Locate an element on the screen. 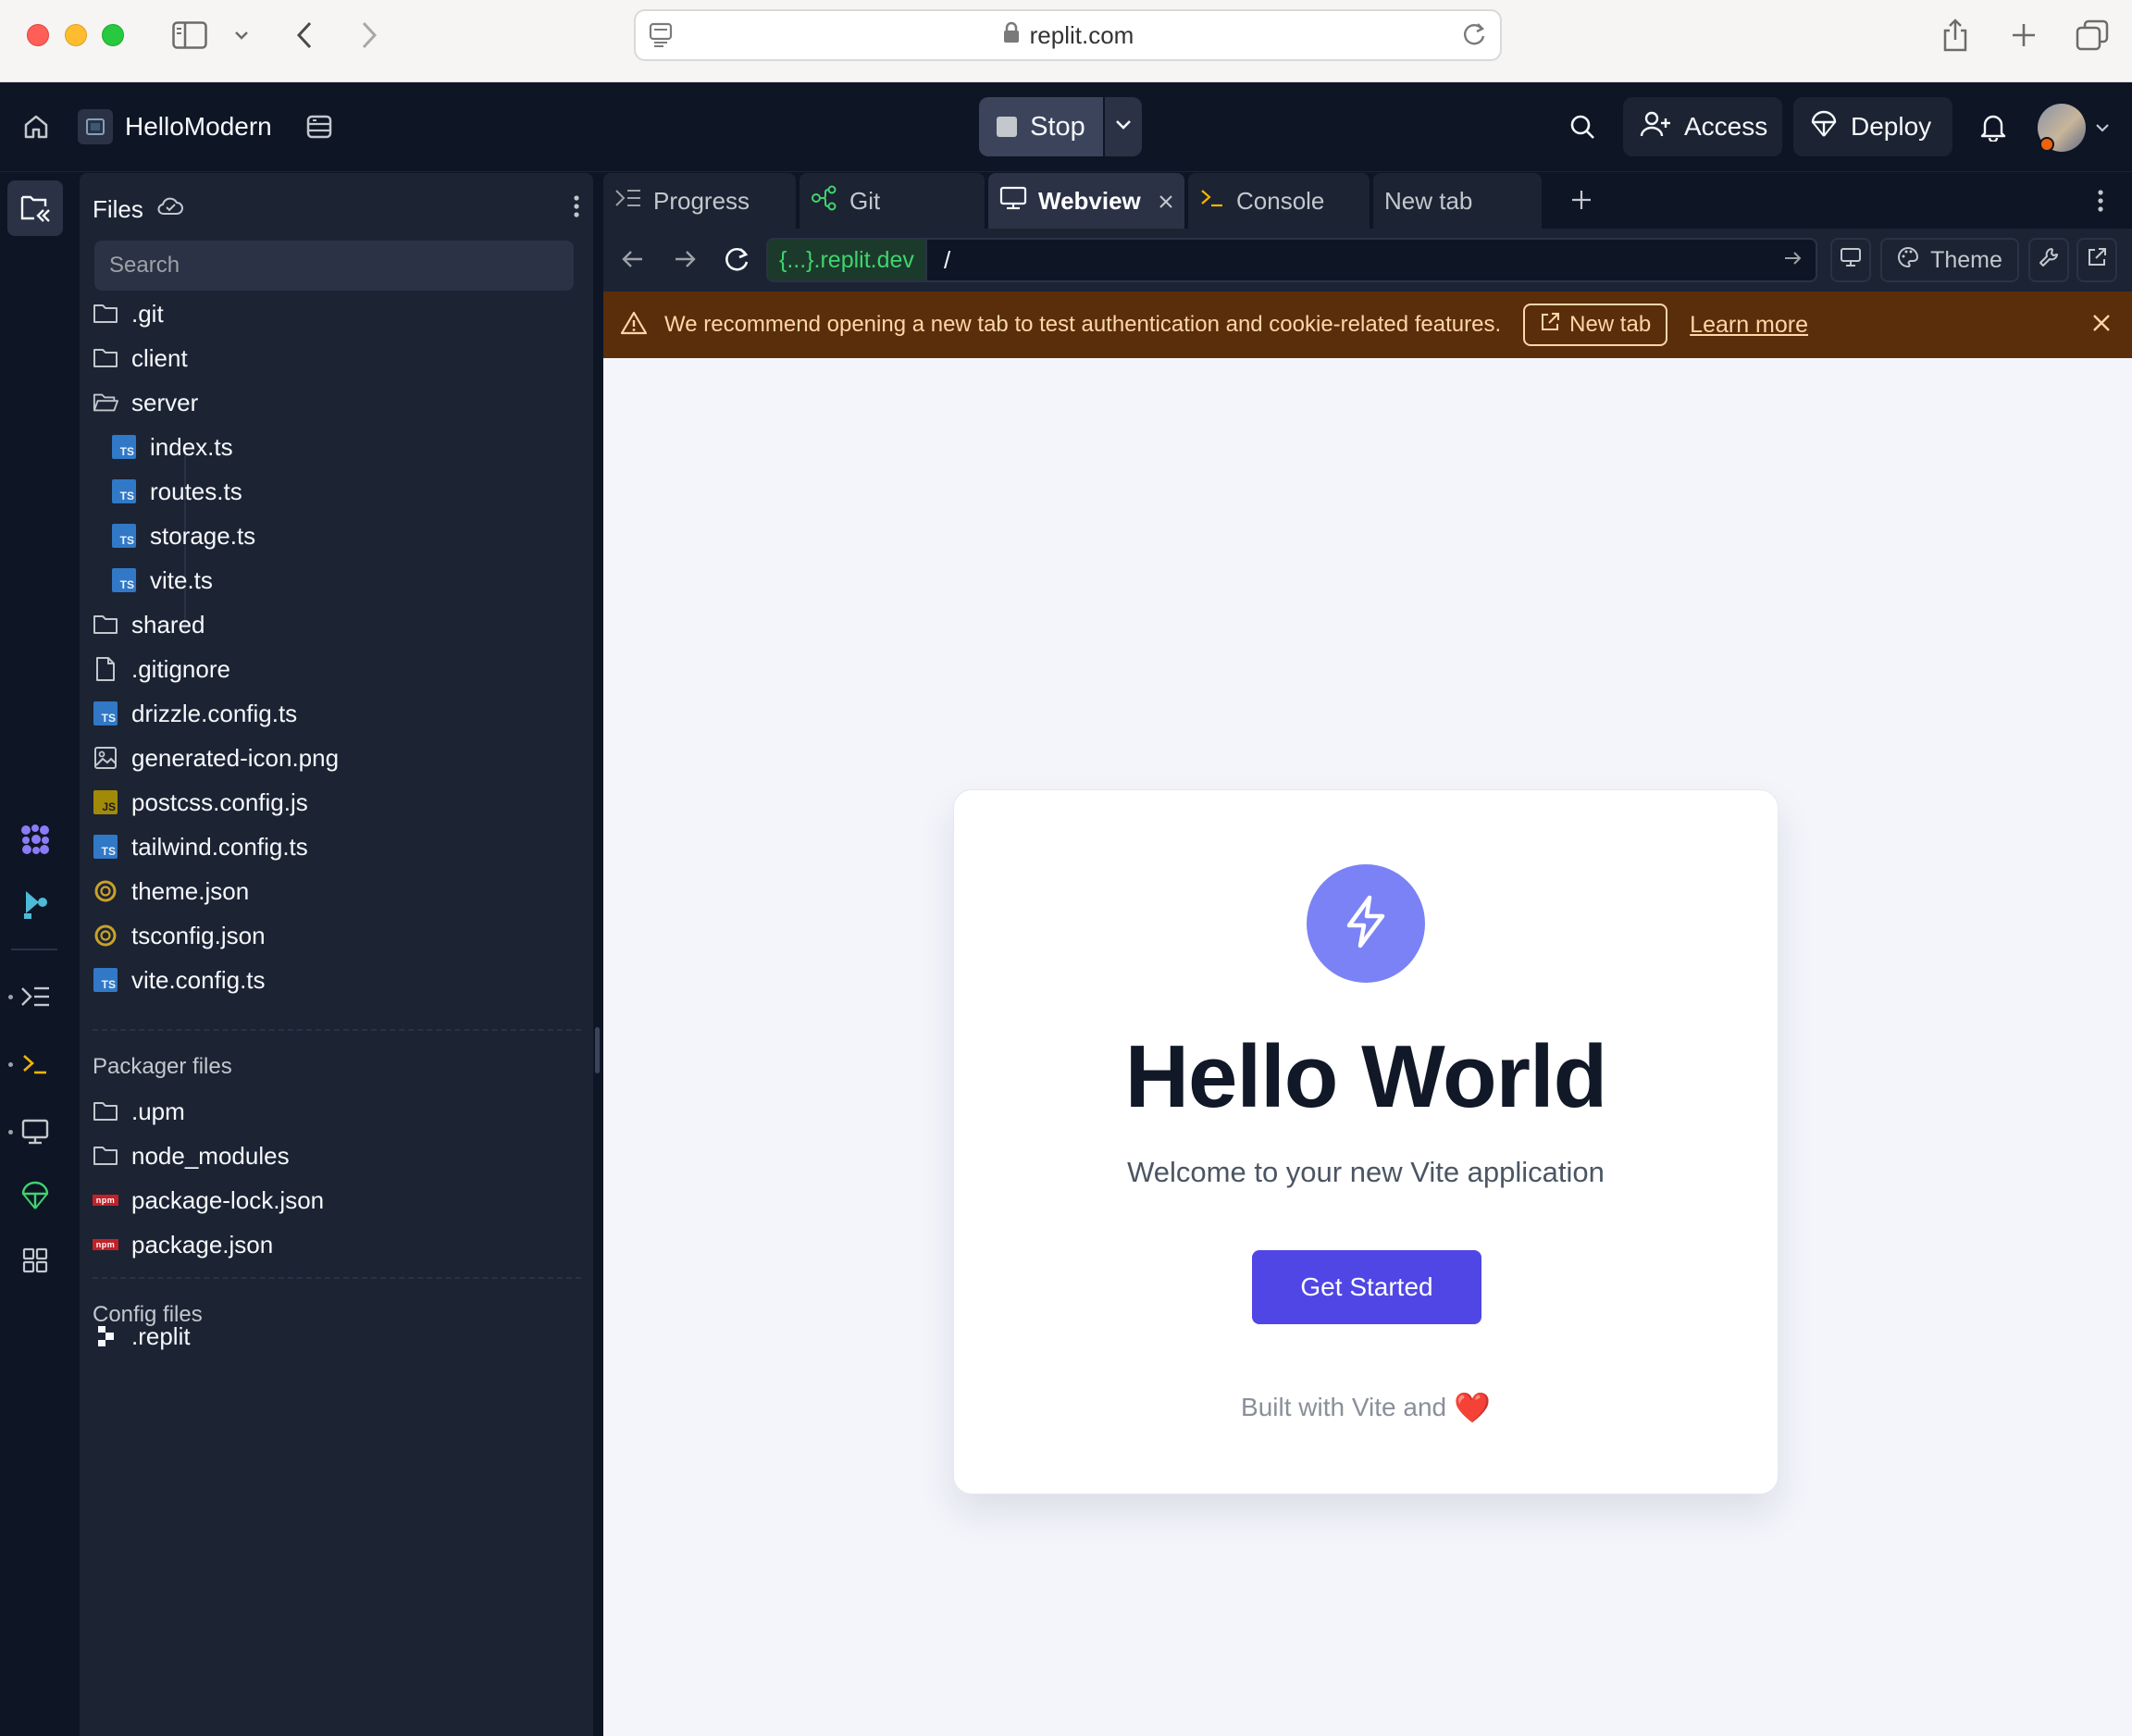 Image resolution: width=2132 pixels, height=1736 pixels. bell-icon is located at coordinates (1994, 126).